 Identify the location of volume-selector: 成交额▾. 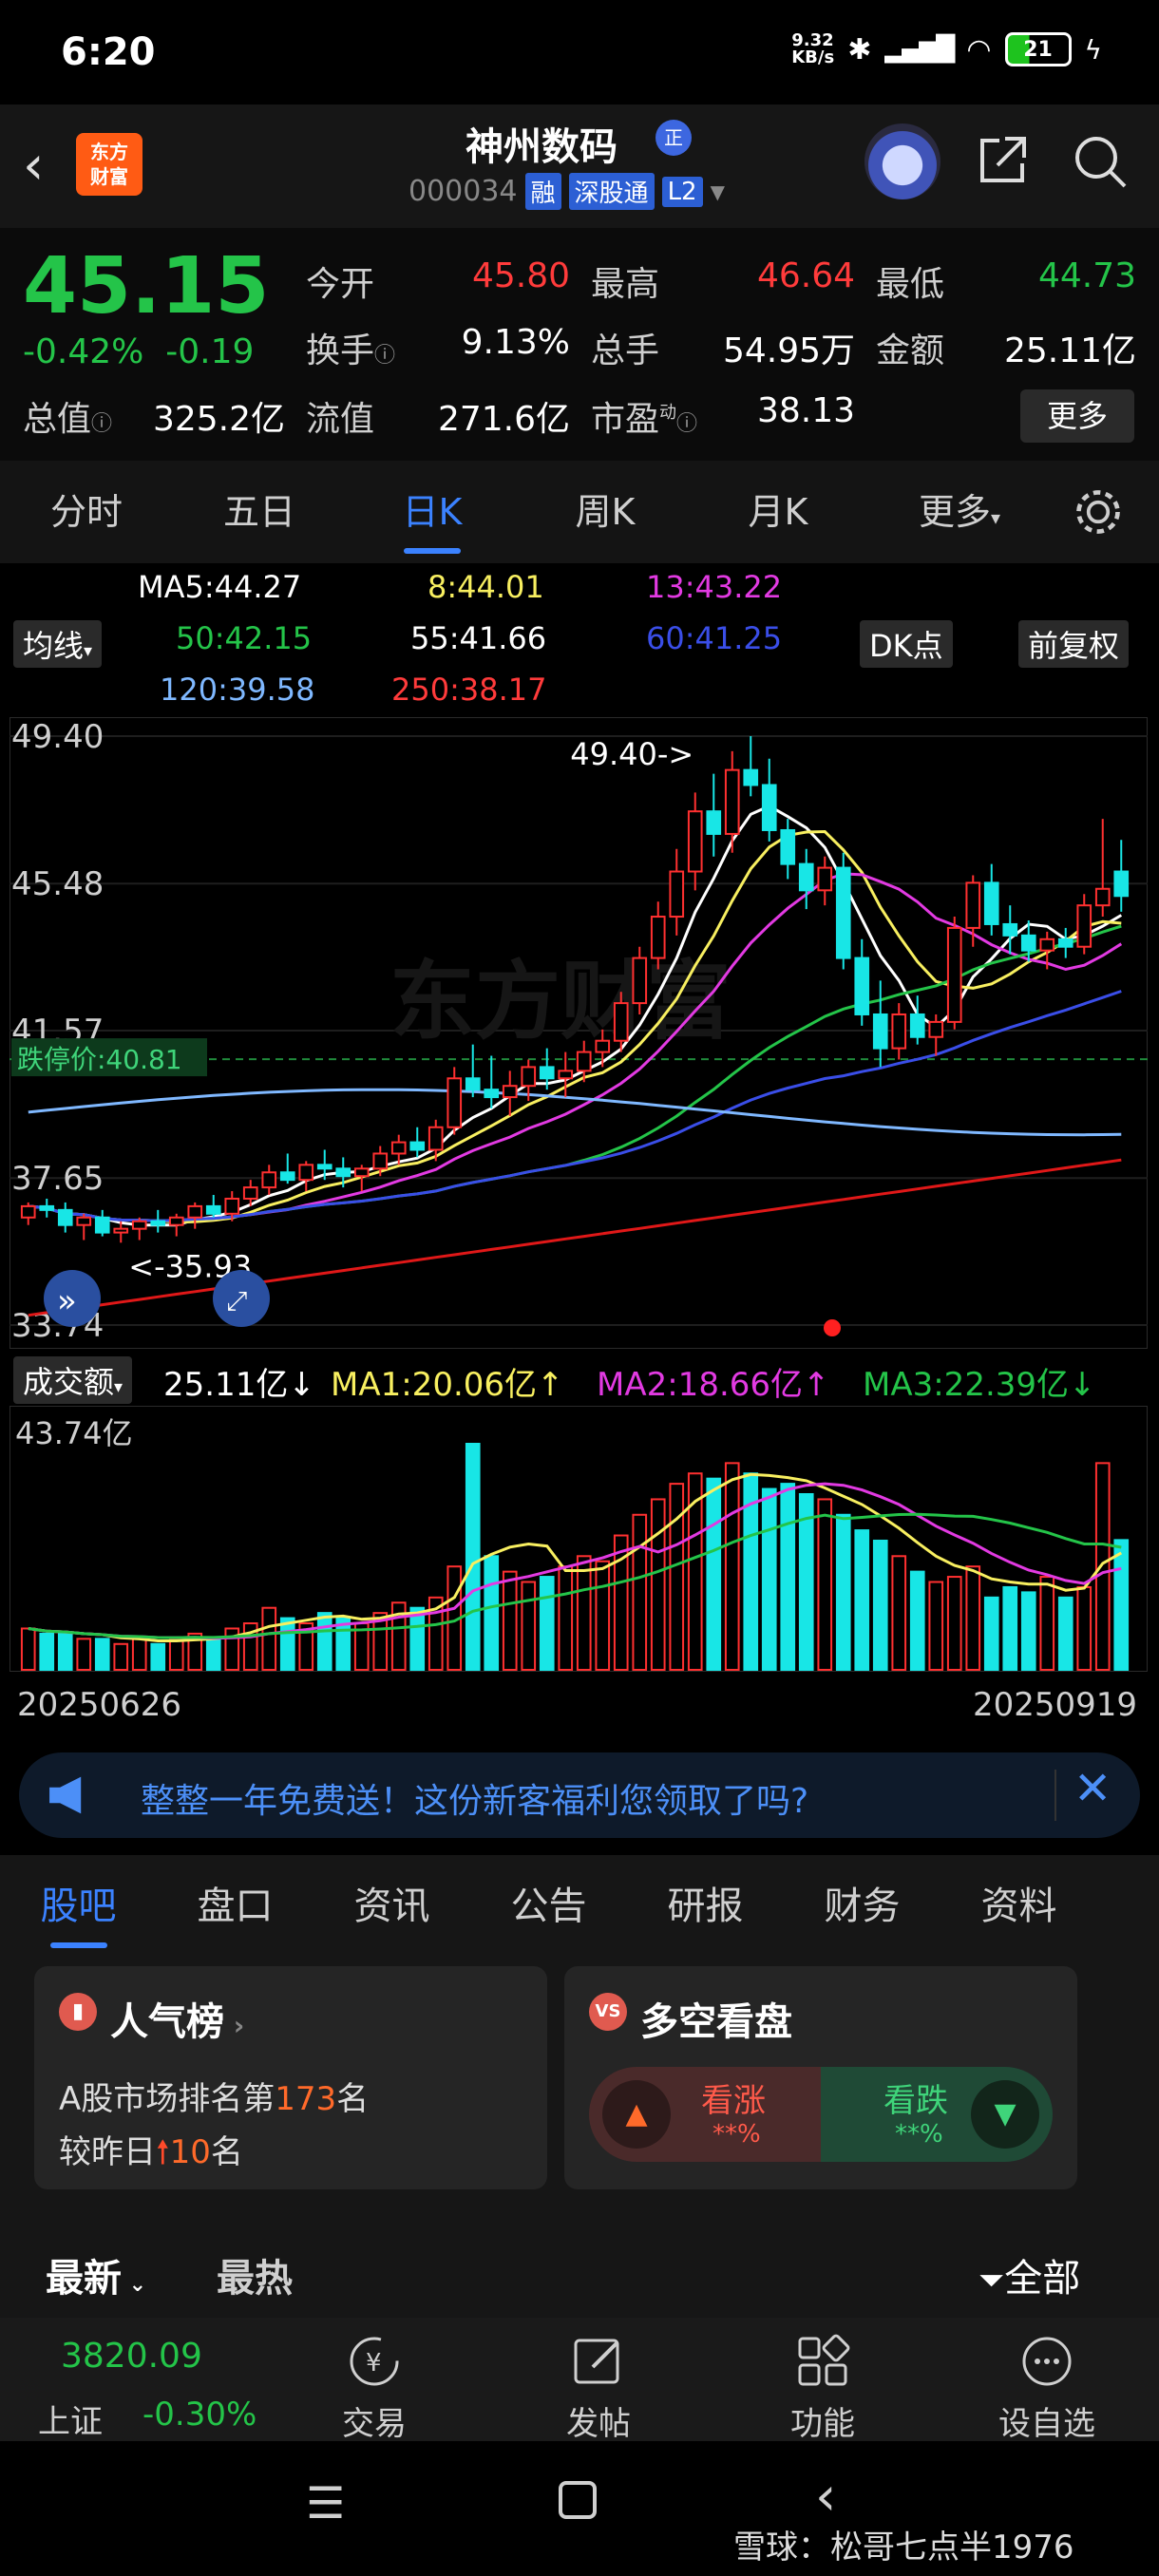
(73, 1380).